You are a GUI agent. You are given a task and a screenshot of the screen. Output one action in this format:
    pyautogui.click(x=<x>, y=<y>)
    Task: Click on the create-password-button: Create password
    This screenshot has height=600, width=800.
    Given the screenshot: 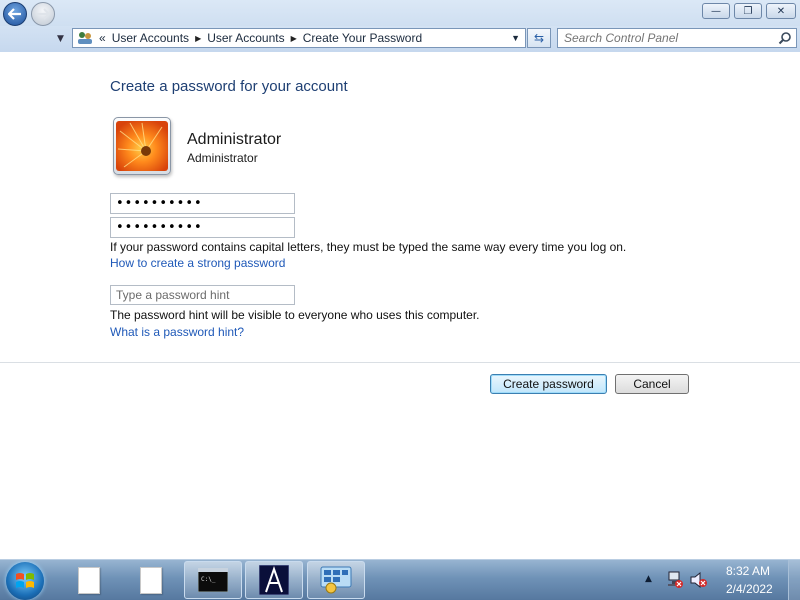 What is the action you would take?
    pyautogui.click(x=548, y=384)
    